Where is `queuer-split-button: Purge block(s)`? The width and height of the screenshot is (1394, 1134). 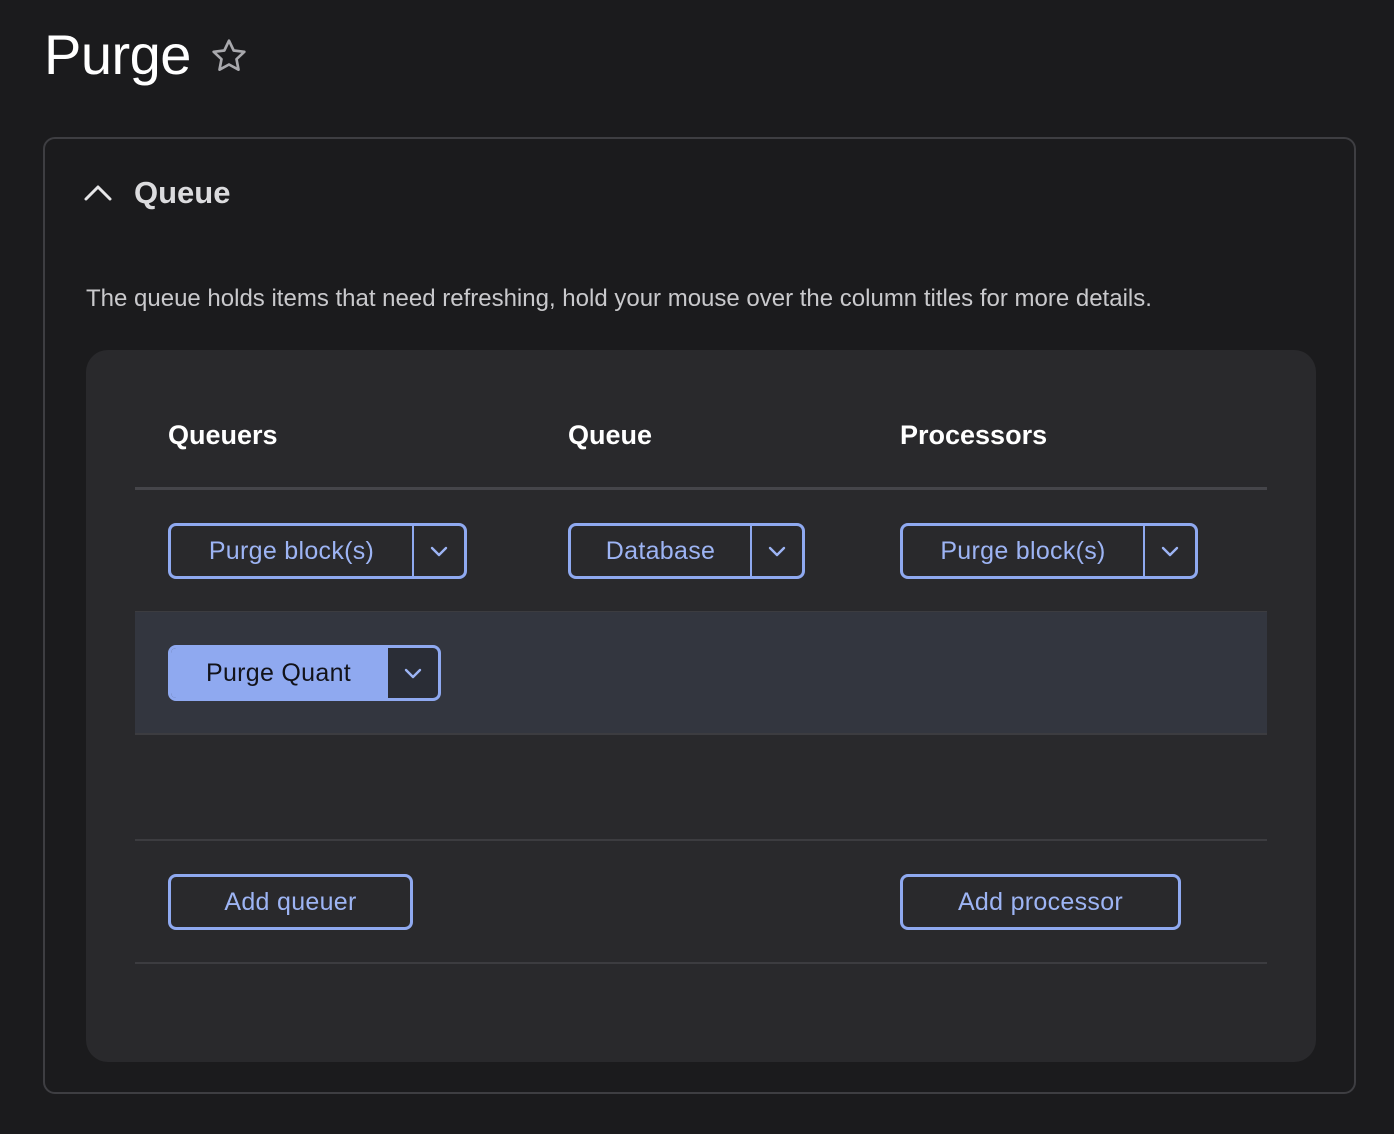 queuer-split-button: Purge block(s) is located at coordinates (317, 551).